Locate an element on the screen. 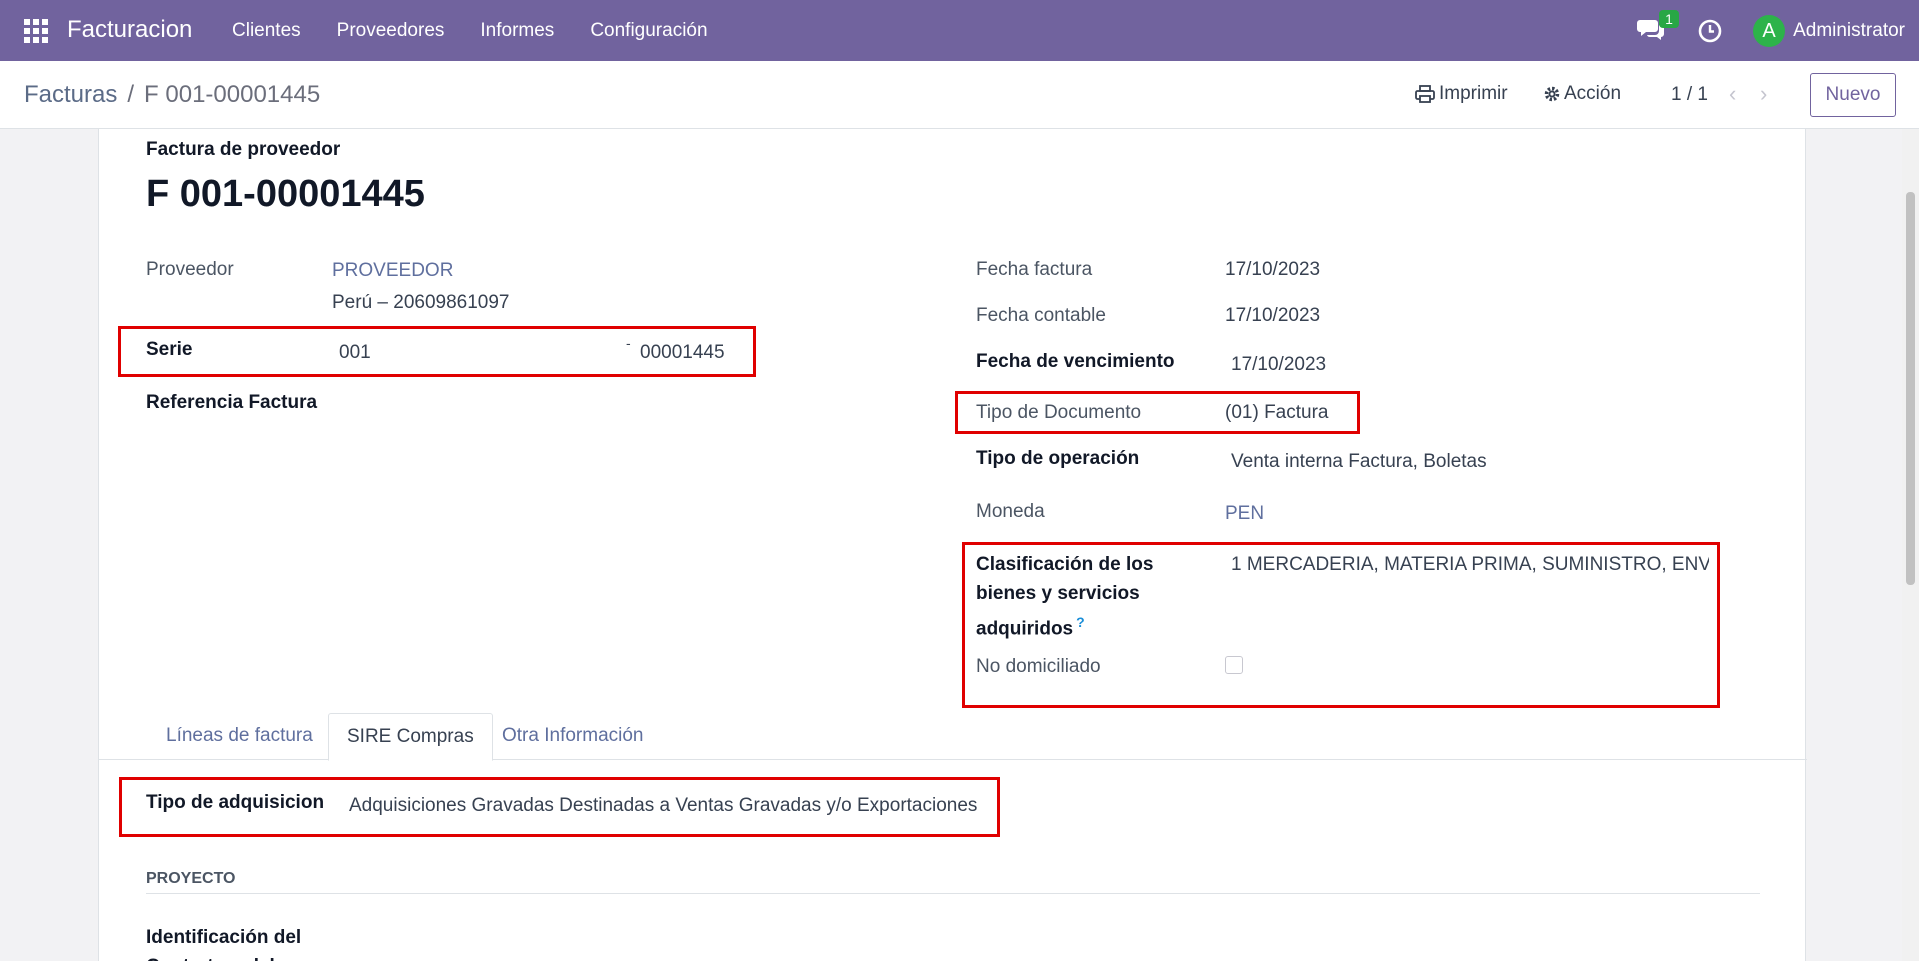 The height and width of the screenshot is (961, 1919). activity-clock-icon is located at coordinates (1710, 31).